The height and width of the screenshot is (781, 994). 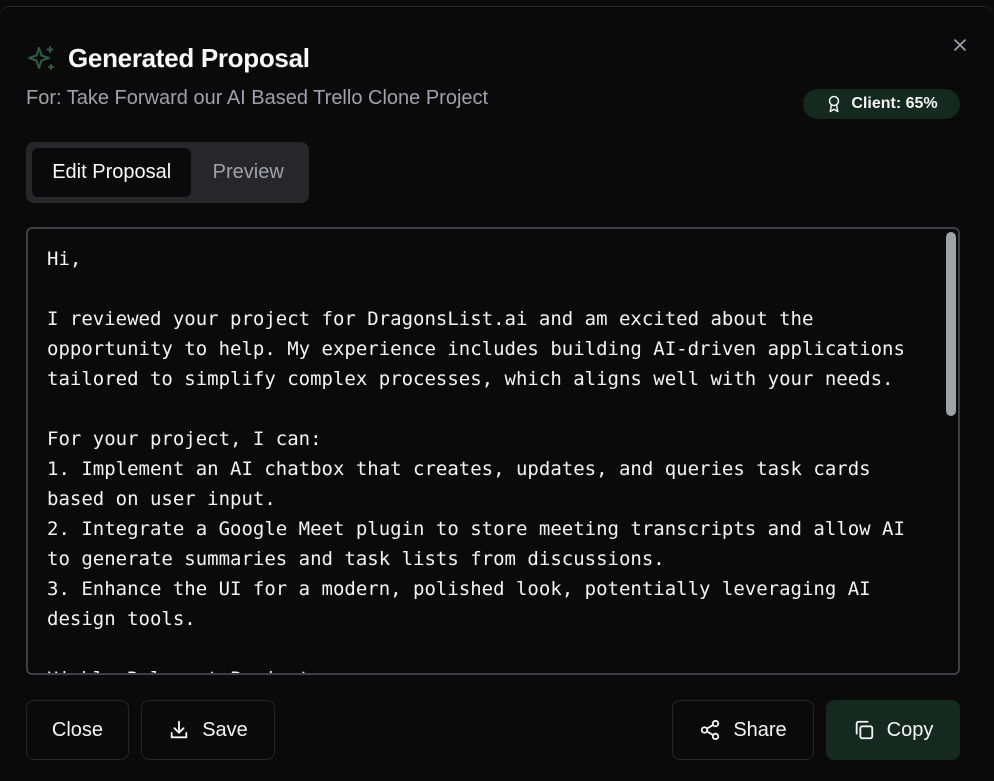 I want to click on copy-button: Copy, so click(x=893, y=730).